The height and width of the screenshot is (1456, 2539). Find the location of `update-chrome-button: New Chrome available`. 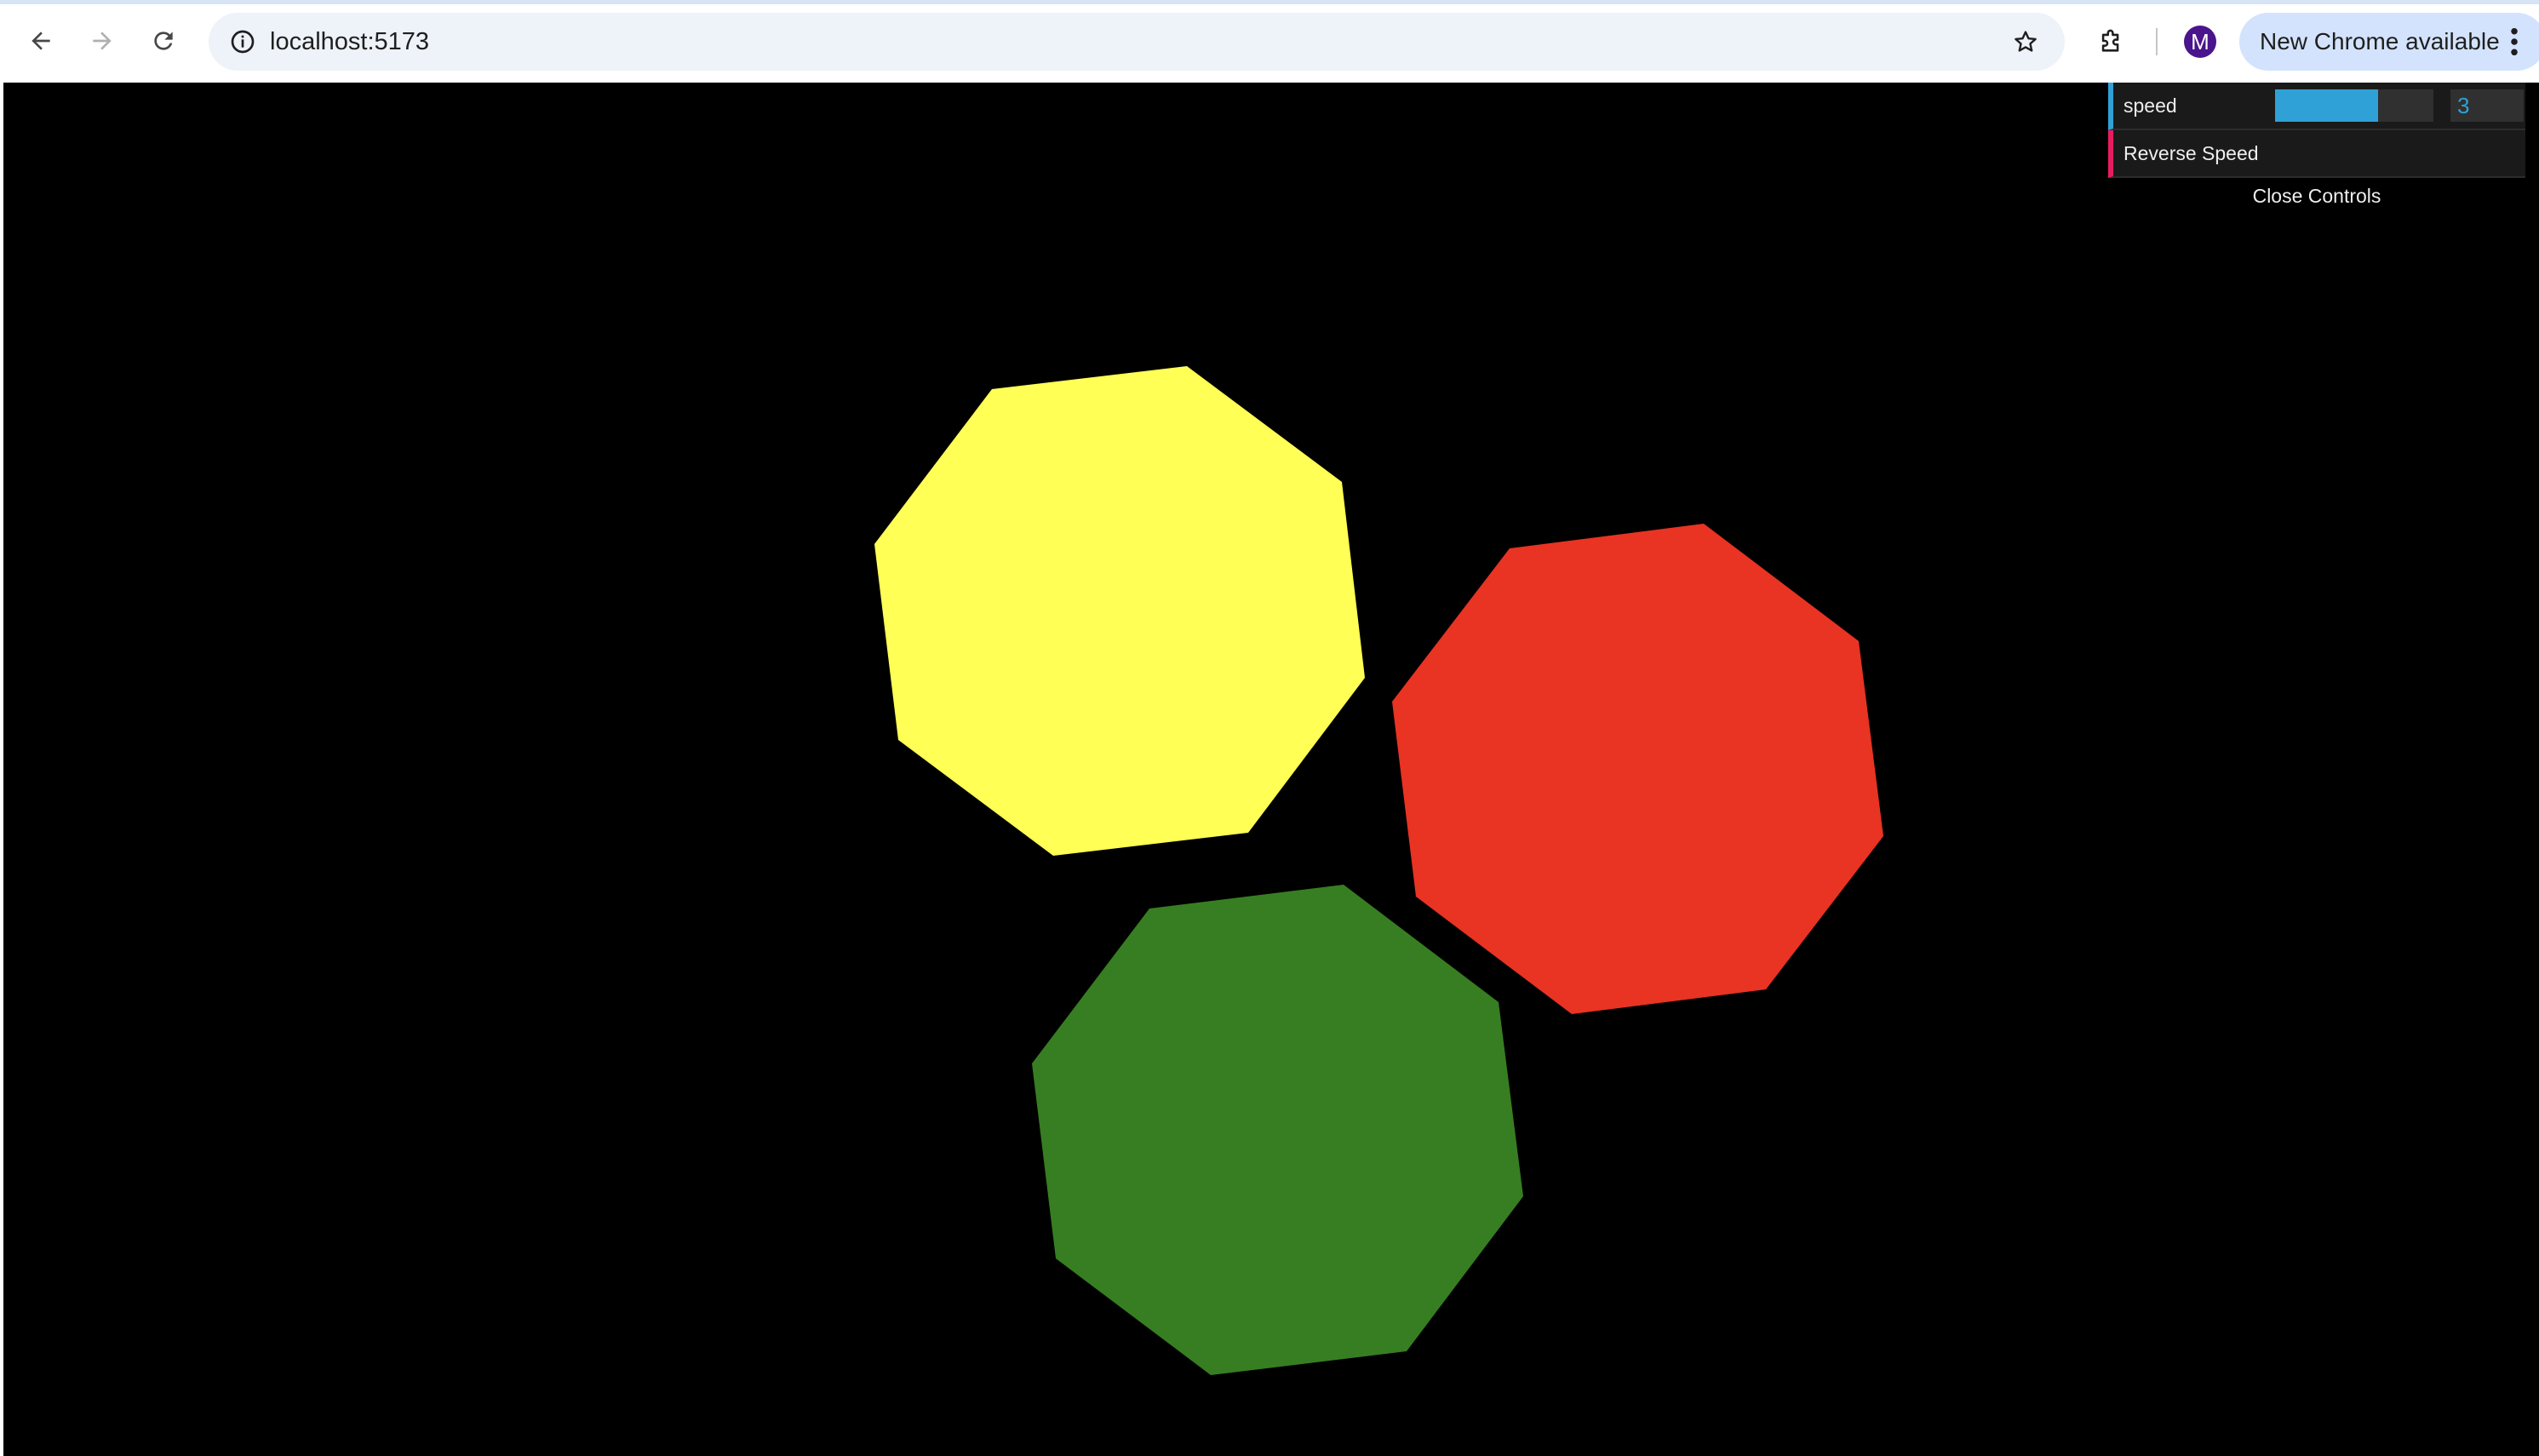

update-chrome-button: New Chrome available is located at coordinates (2389, 42).